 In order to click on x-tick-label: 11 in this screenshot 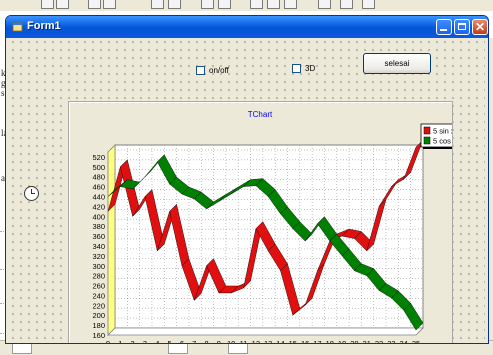, I will do `click(244, 341)`.